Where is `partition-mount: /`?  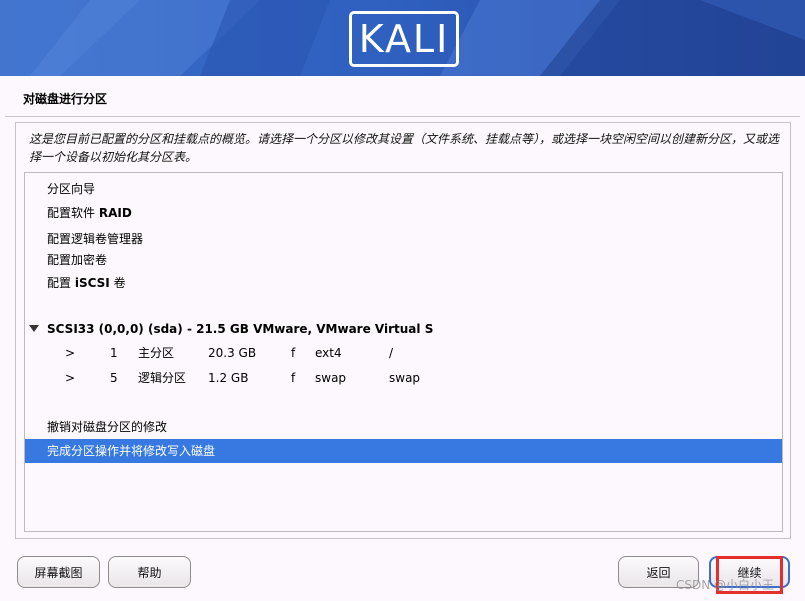
partition-mount: / is located at coordinates (391, 353).